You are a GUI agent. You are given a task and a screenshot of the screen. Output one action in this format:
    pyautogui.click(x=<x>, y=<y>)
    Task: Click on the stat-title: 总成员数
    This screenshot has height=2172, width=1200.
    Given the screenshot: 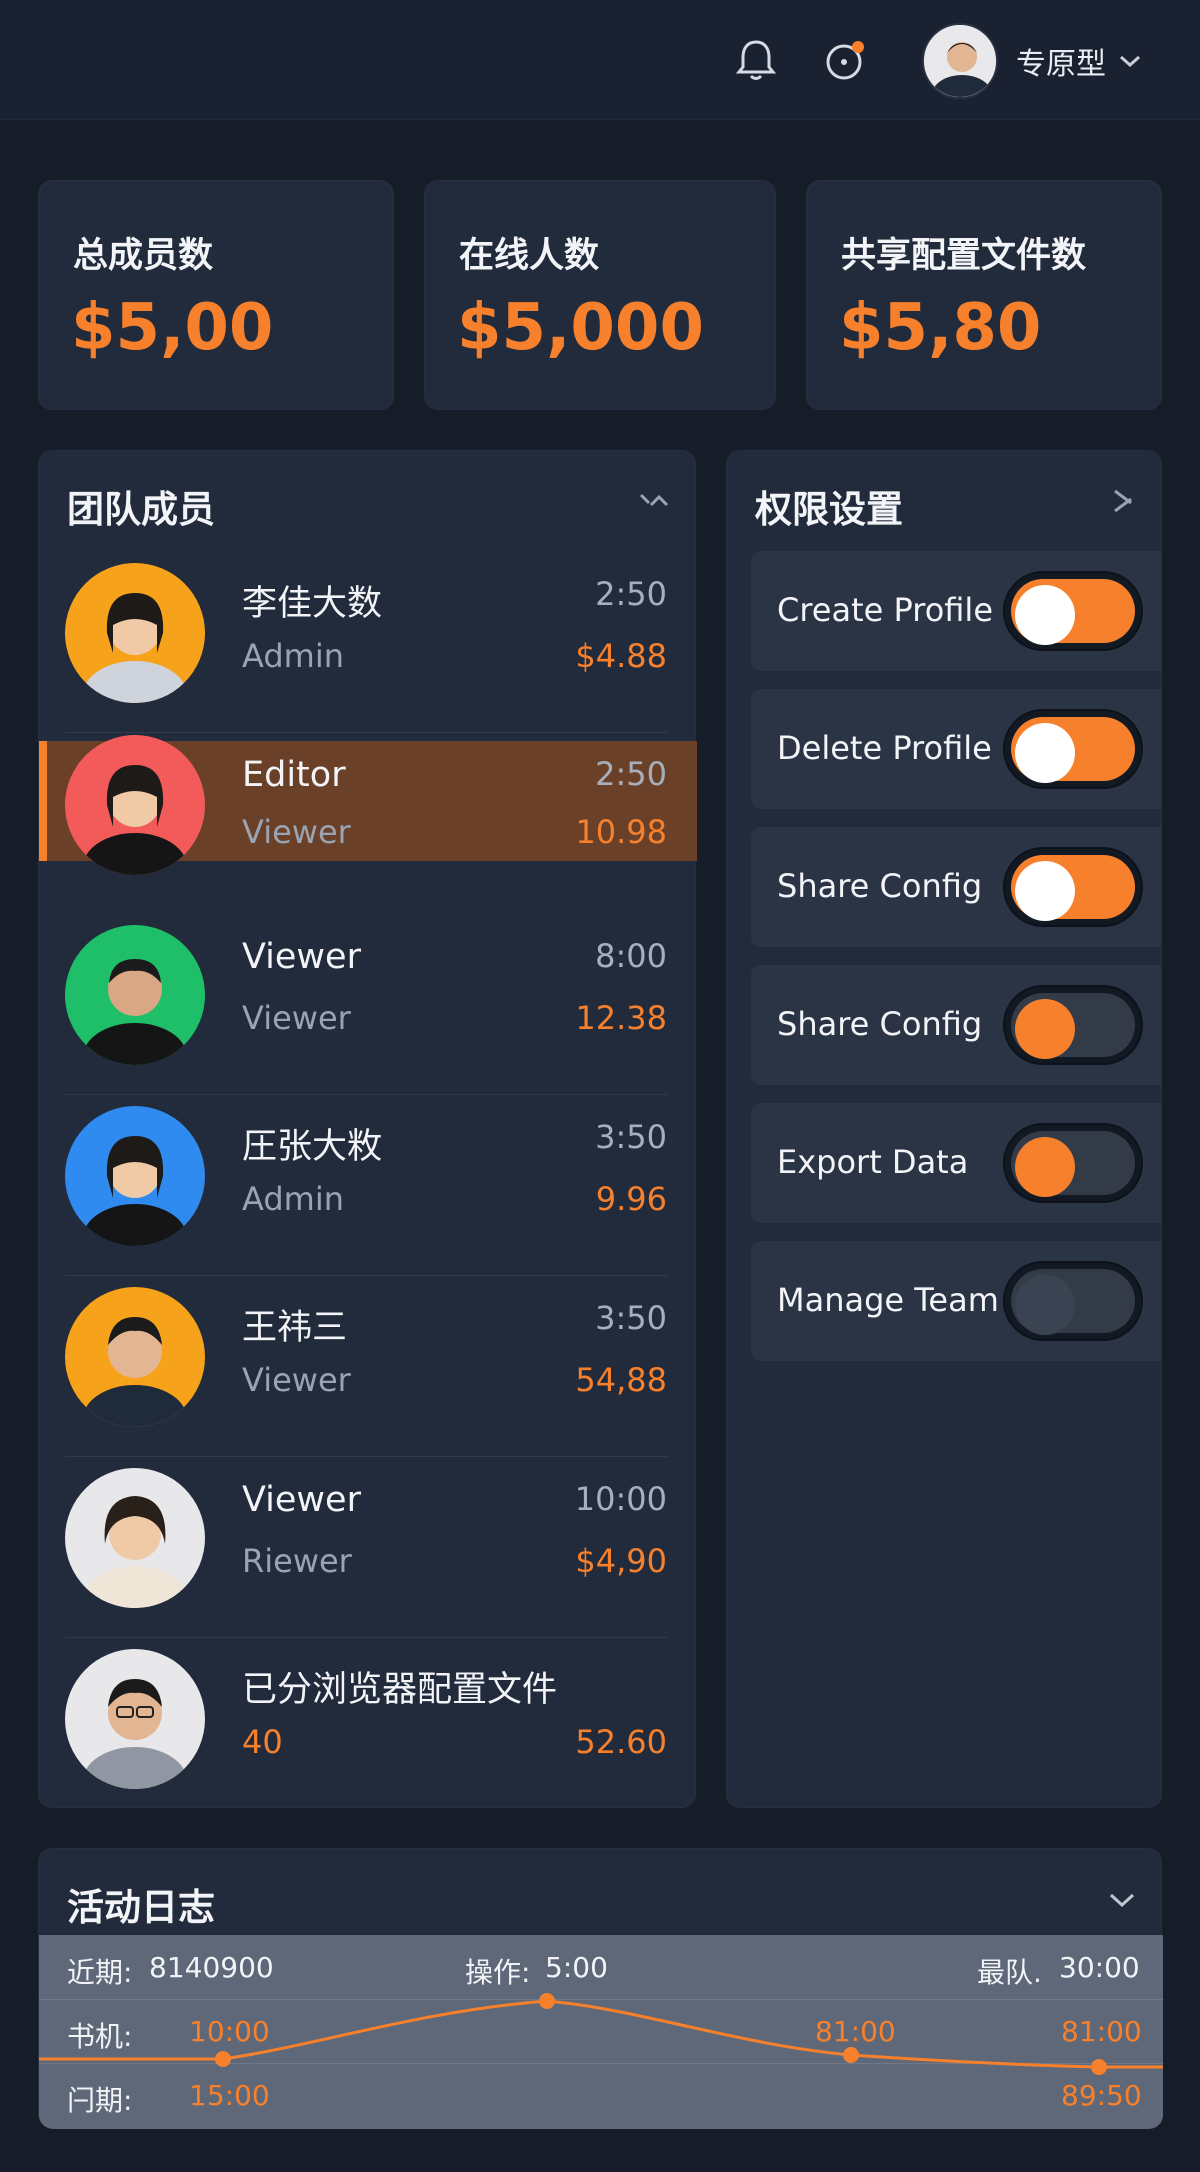 What is the action you would take?
    pyautogui.click(x=143, y=256)
    